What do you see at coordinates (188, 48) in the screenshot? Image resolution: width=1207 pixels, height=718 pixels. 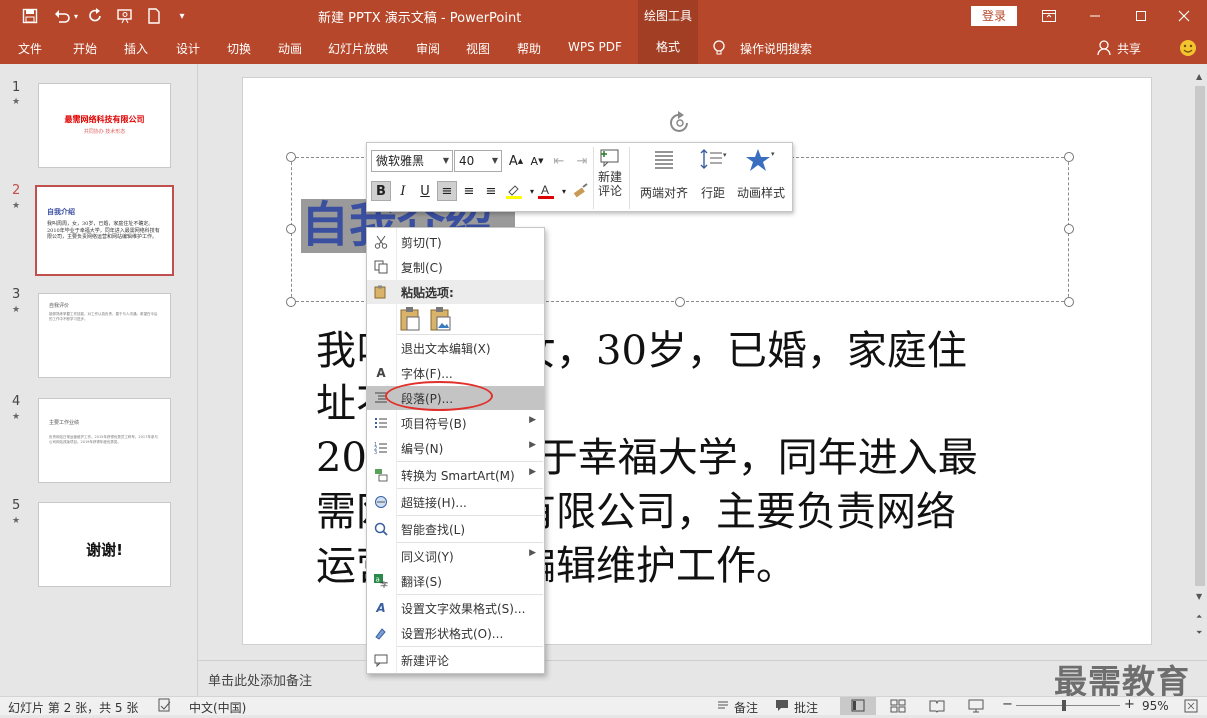 I see `tab-design: 设计` at bounding box center [188, 48].